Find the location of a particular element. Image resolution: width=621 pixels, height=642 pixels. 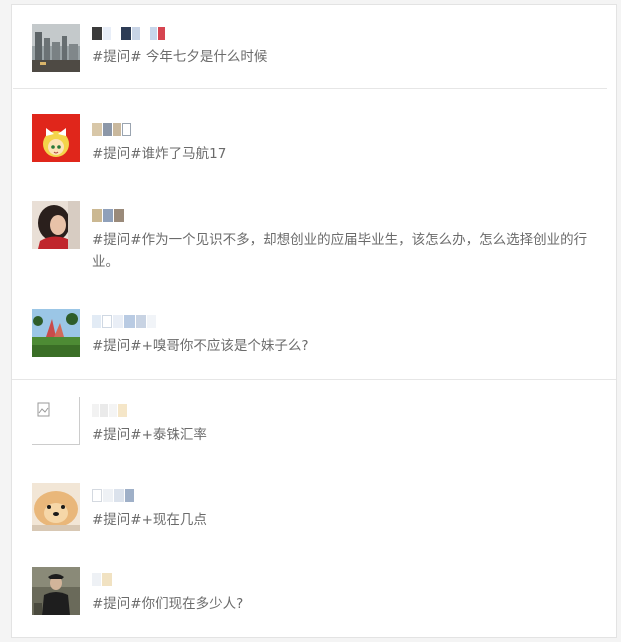

anime-girl-avatar-icon is located at coordinates (56, 138).